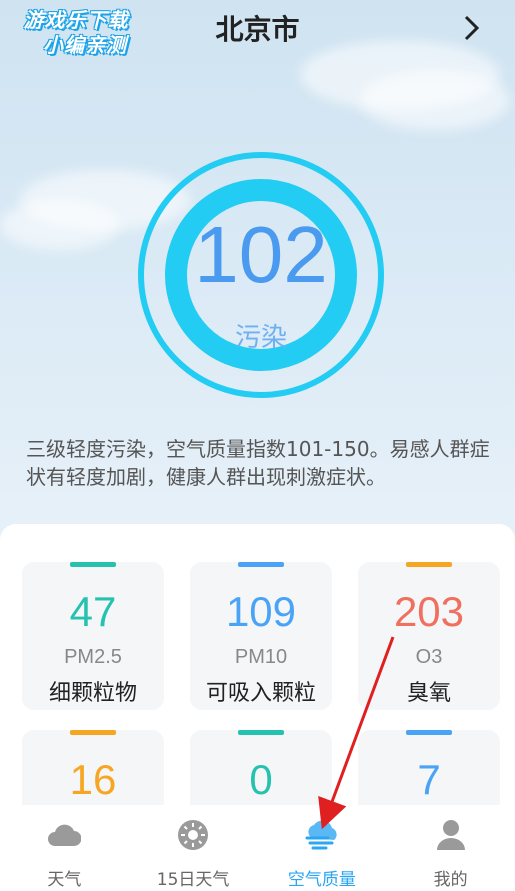 The height and width of the screenshot is (891, 515). What do you see at coordinates (261, 636) in the screenshot?
I see `pollutant-card: 109 PM10 可吸入颗粒` at bounding box center [261, 636].